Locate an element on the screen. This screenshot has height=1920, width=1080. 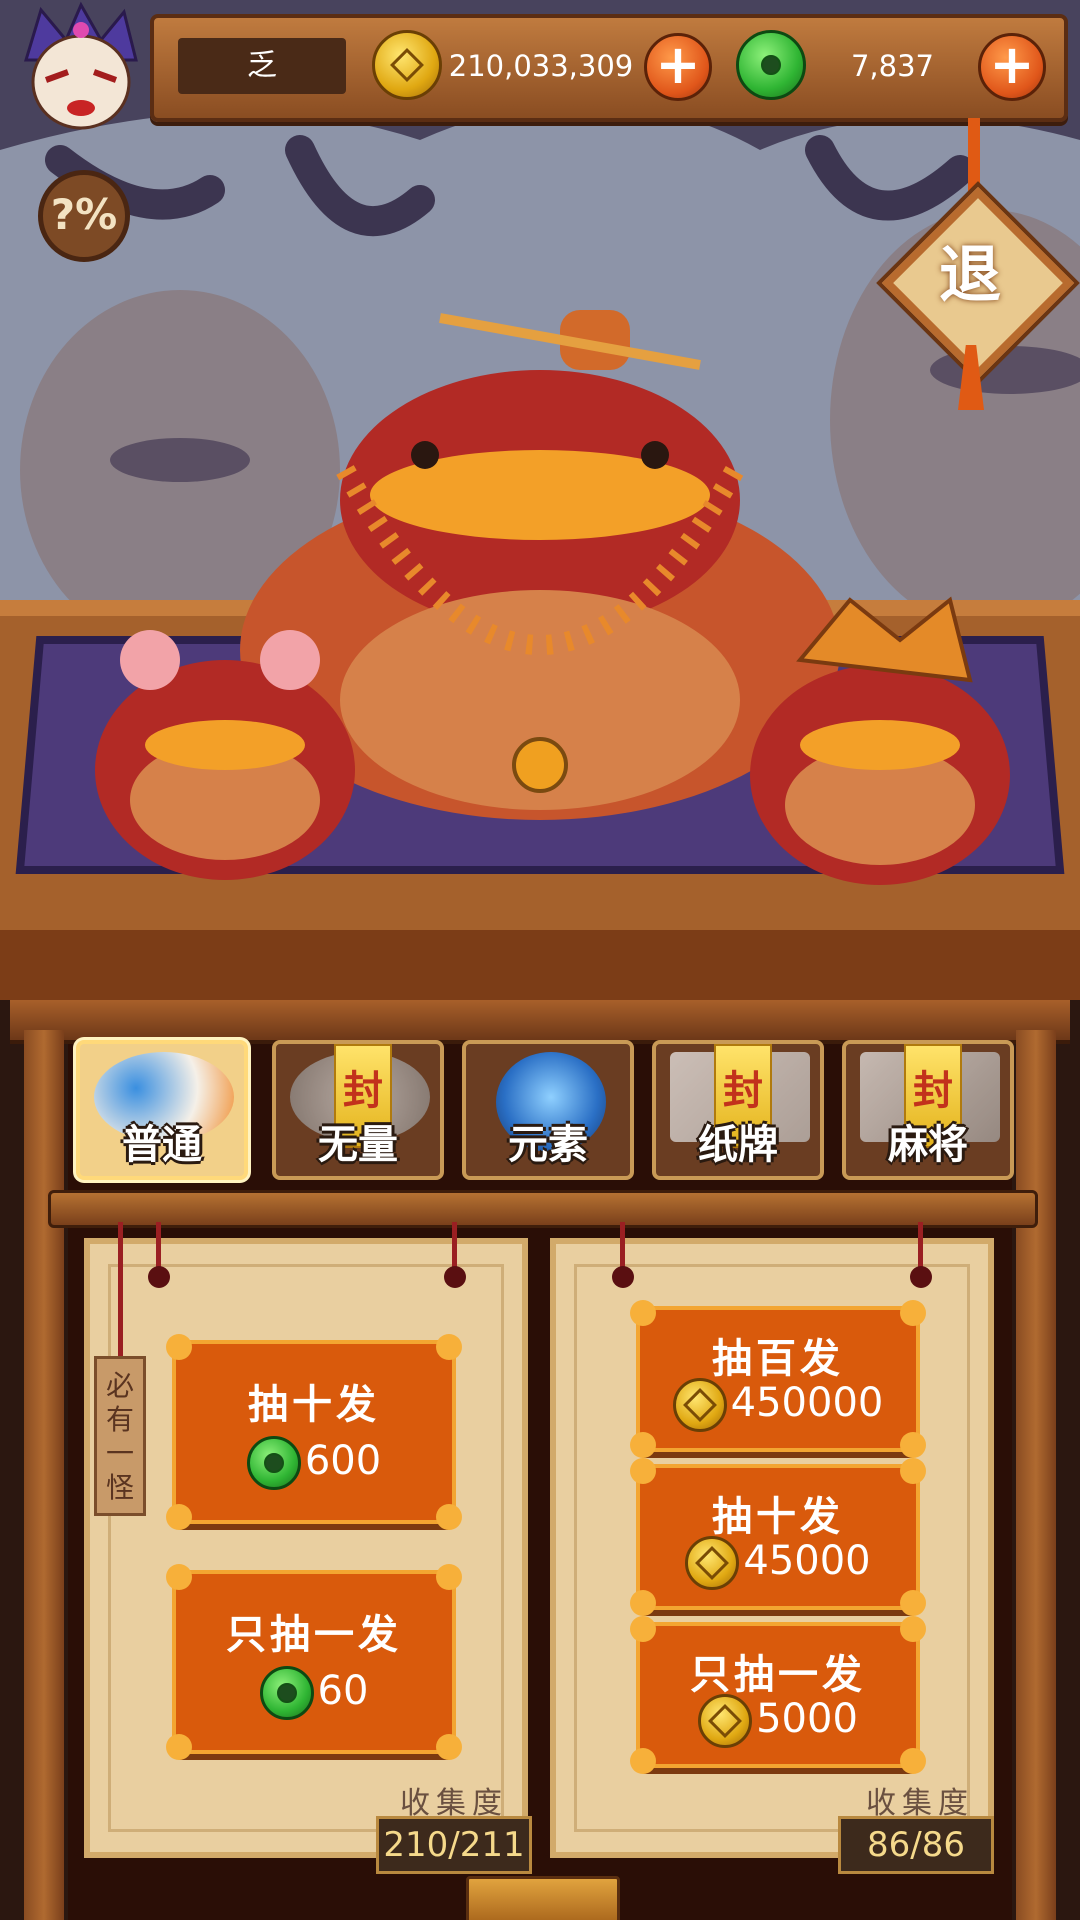
cabinet-top-beam is located at coordinates (540, 1022).